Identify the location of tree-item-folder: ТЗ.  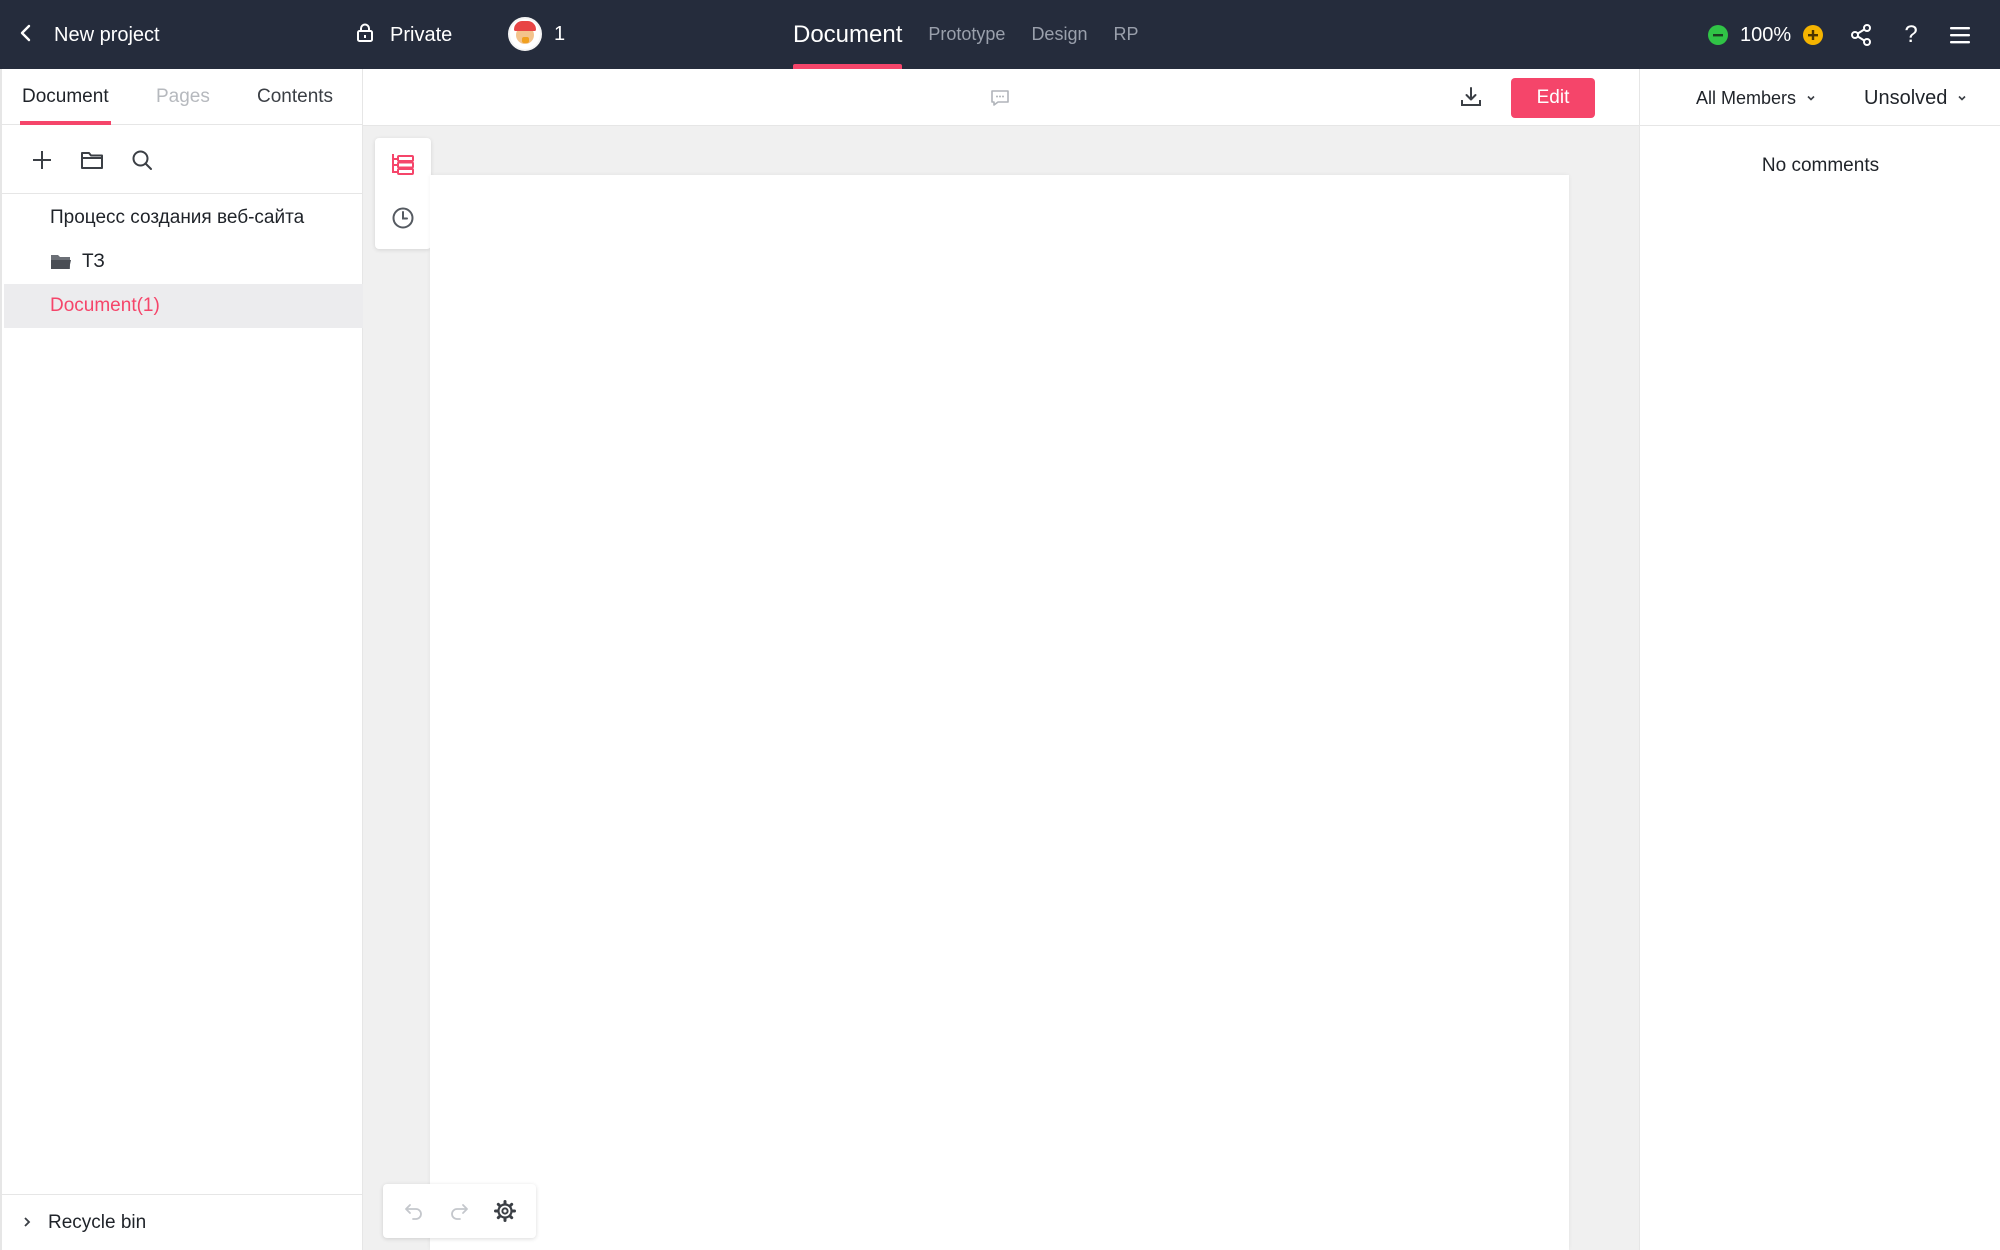
(183, 262).